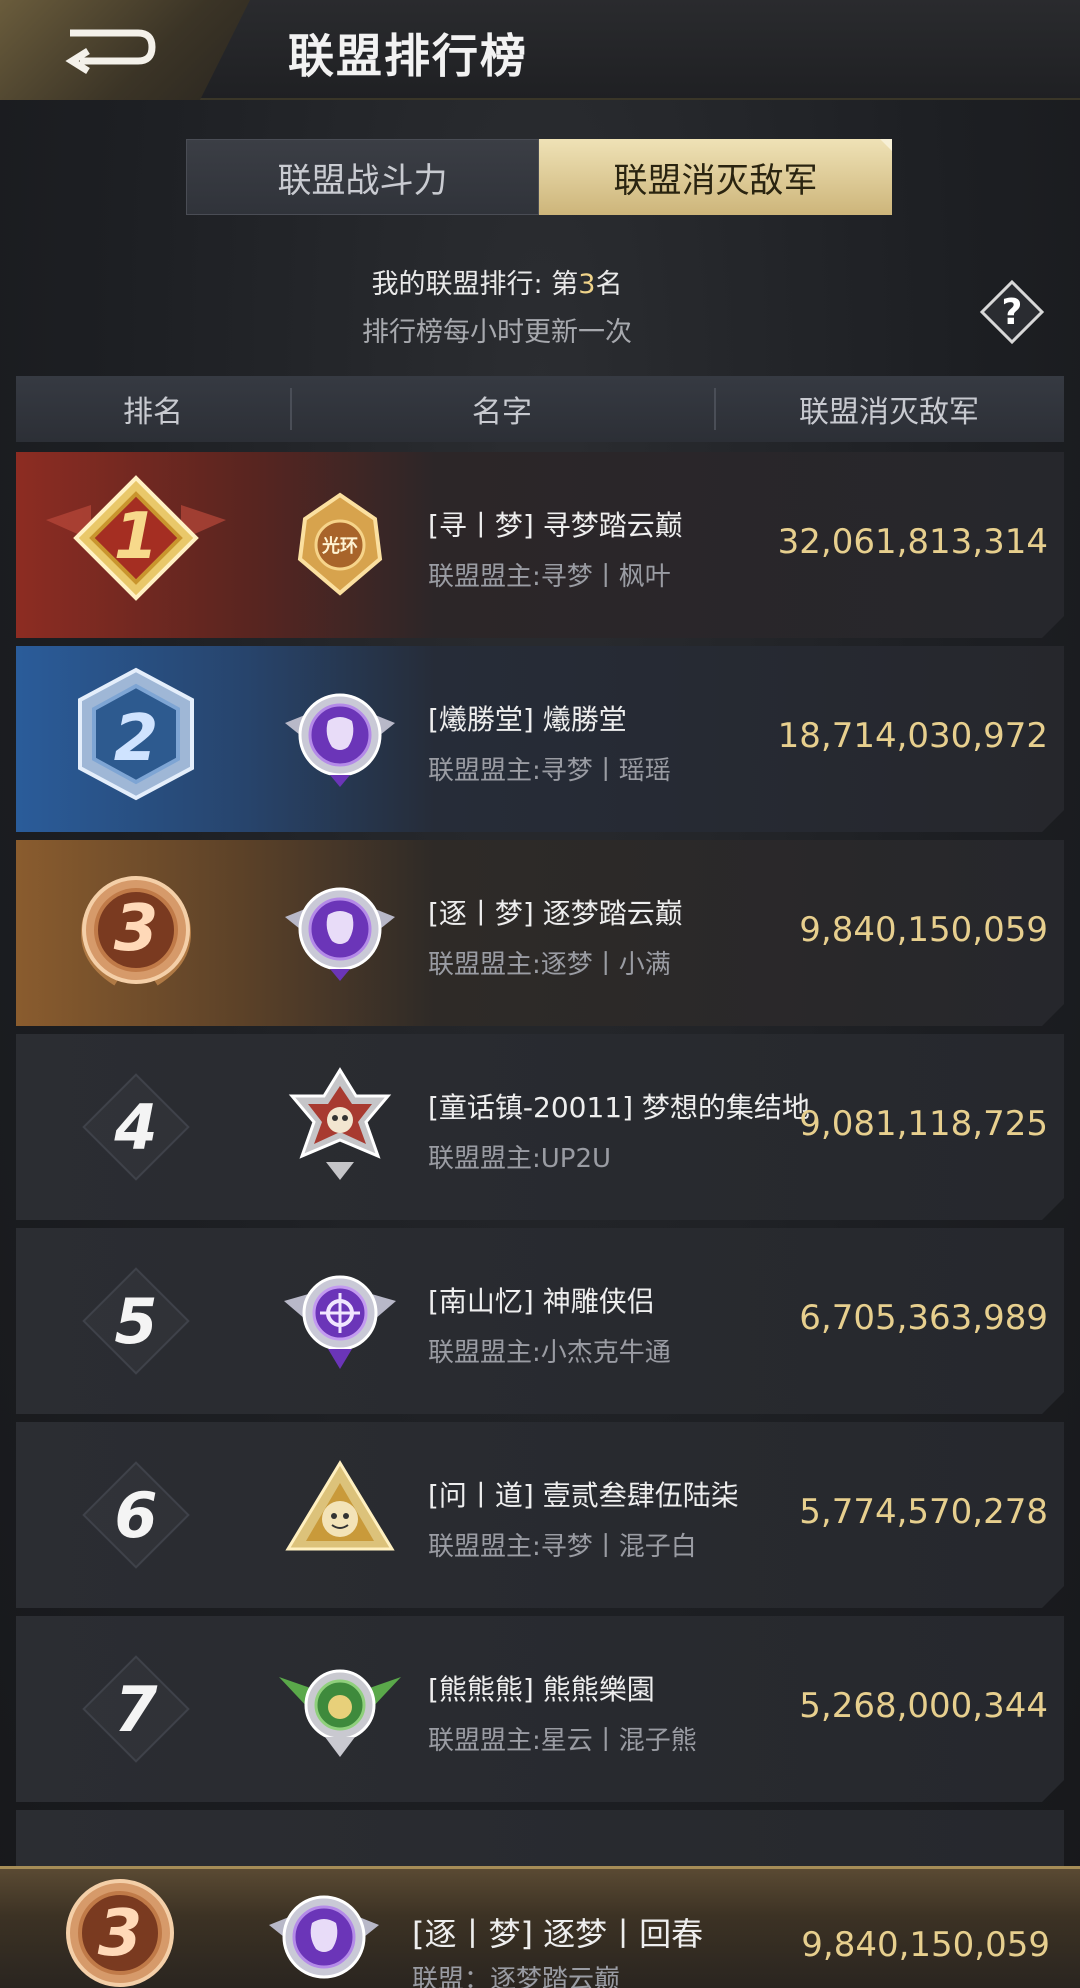  I want to click on rank-number: 5, so click(136, 1321).